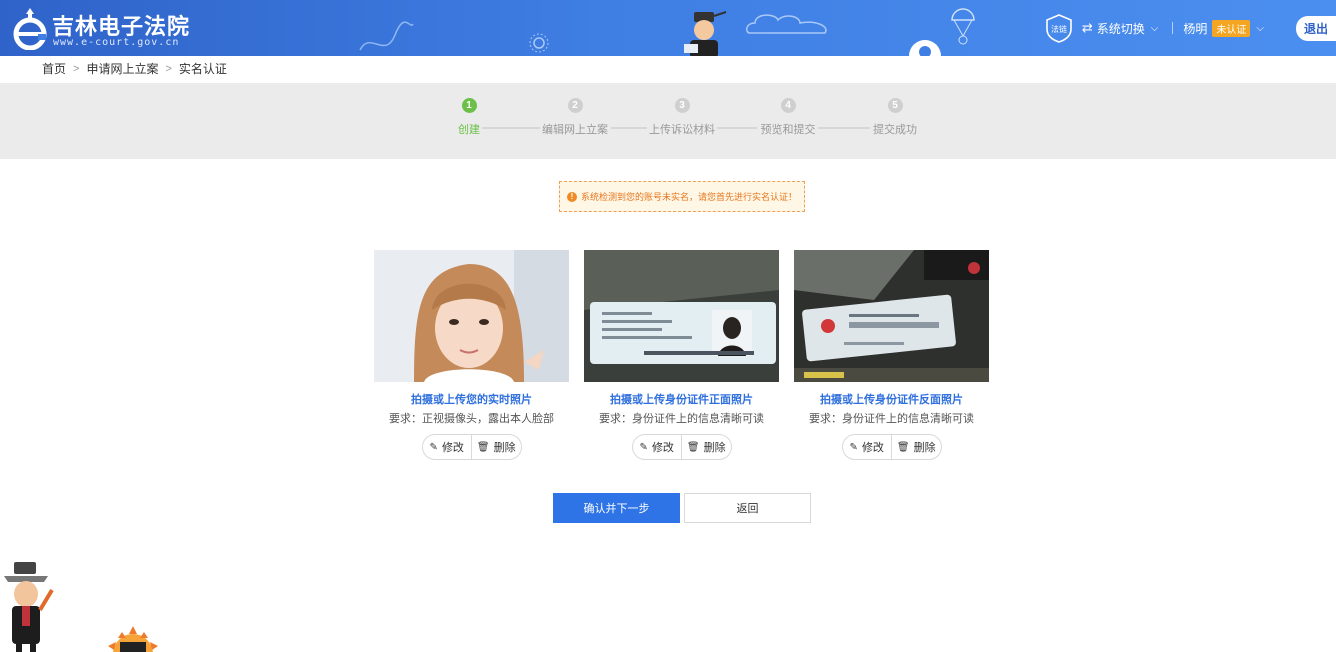  Describe the element at coordinates (1315, 28) in the screenshot. I see `logout-button: 退出` at that location.